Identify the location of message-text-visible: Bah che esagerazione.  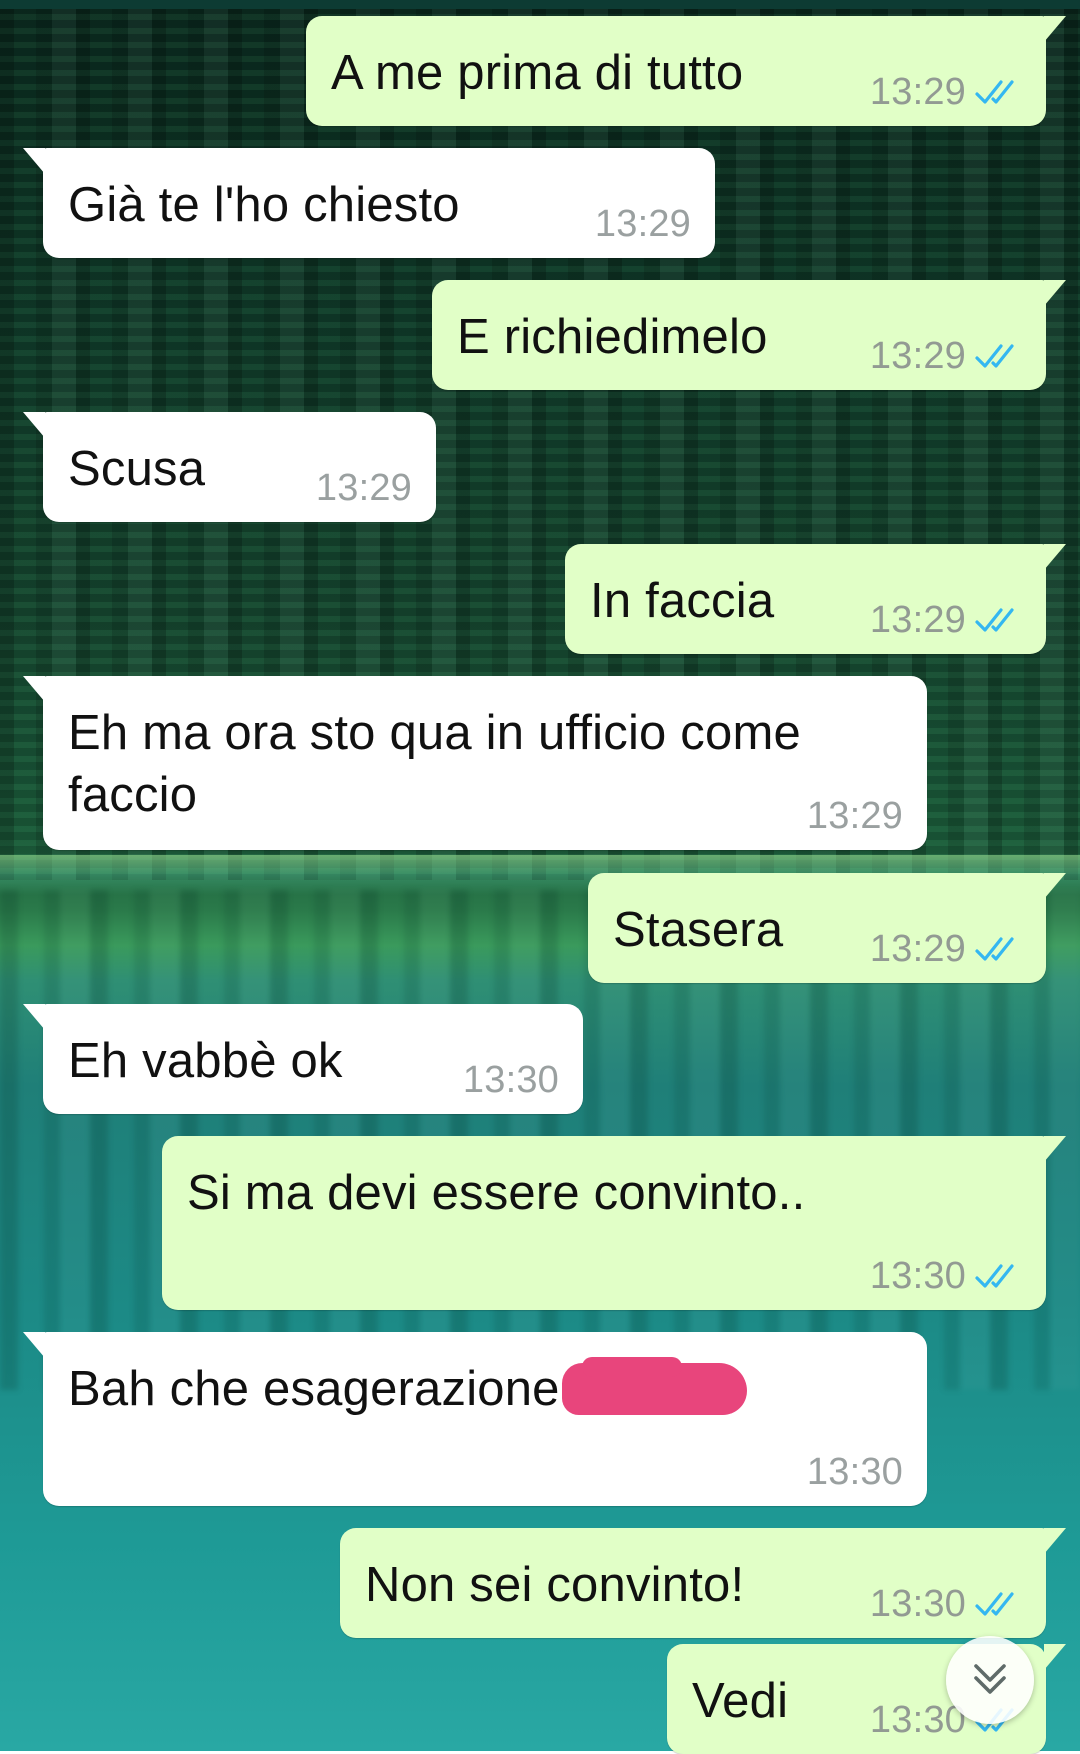
(314, 1389).